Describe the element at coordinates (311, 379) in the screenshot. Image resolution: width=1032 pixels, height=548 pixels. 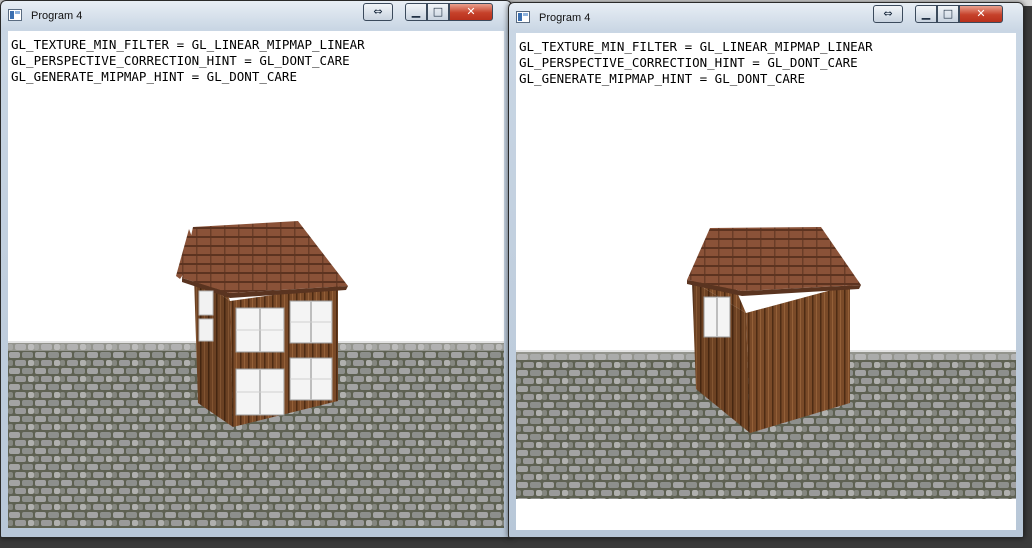
I see `front-window-lower-right` at that location.